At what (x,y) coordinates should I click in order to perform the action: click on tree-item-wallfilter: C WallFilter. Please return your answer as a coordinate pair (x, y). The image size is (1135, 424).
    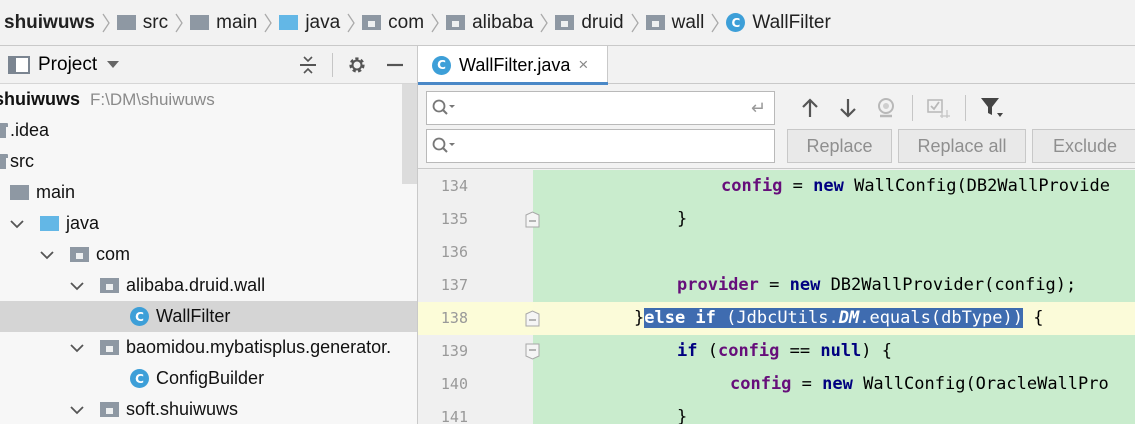
    Looking at the image, I should click on (208, 316).